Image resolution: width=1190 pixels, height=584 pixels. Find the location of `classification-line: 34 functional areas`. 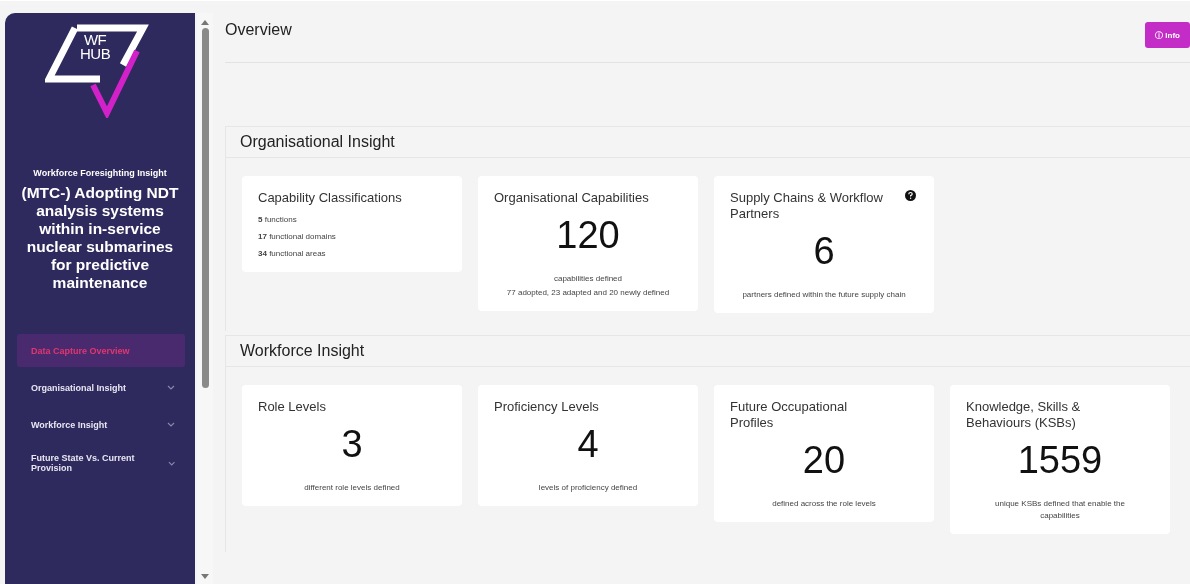

classification-line: 34 functional areas is located at coordinates (292, 254).